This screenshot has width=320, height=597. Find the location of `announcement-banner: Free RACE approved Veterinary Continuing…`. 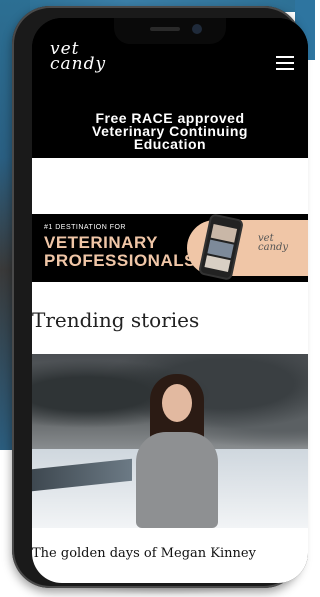

announcement-banner: Free RACE approved Veterinary Continuing… is located at coordinates (170, 131).